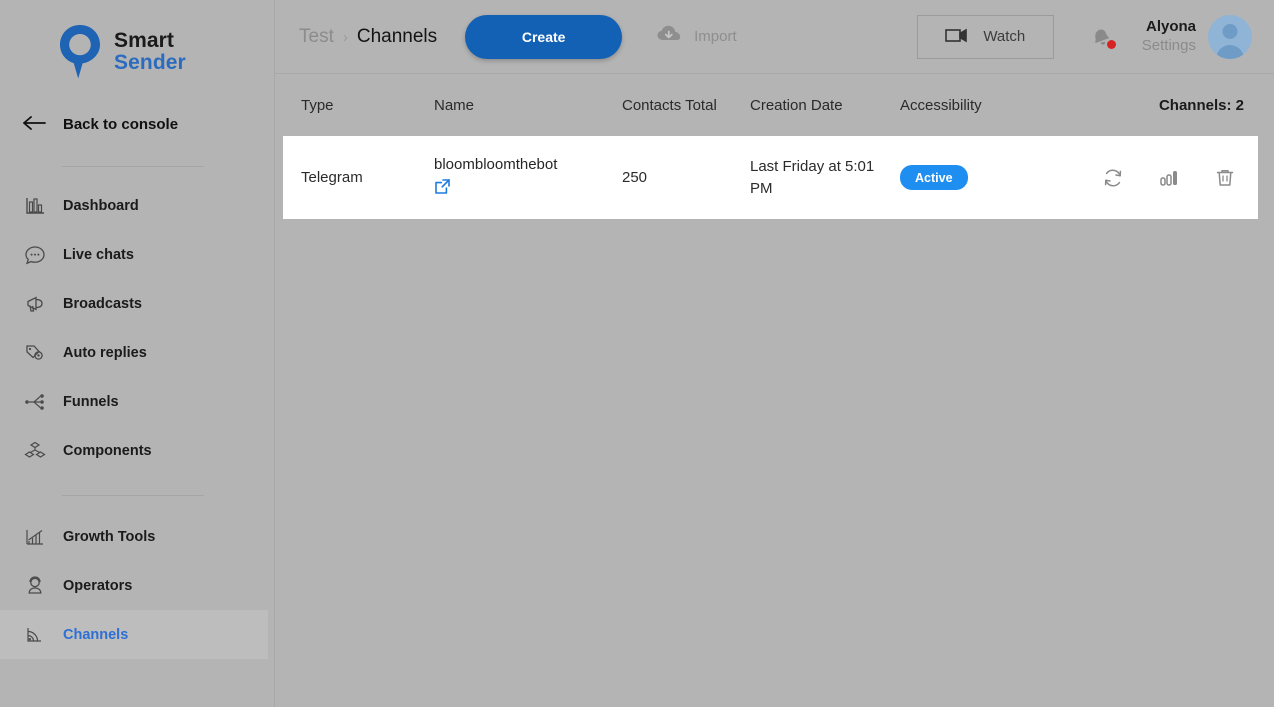 The image size is (1274, 707). What do you see at coordinates (941, 105) in the screenshot?
I see `column-header-accessibility: Accessibility` at bounding box center [941, 105].